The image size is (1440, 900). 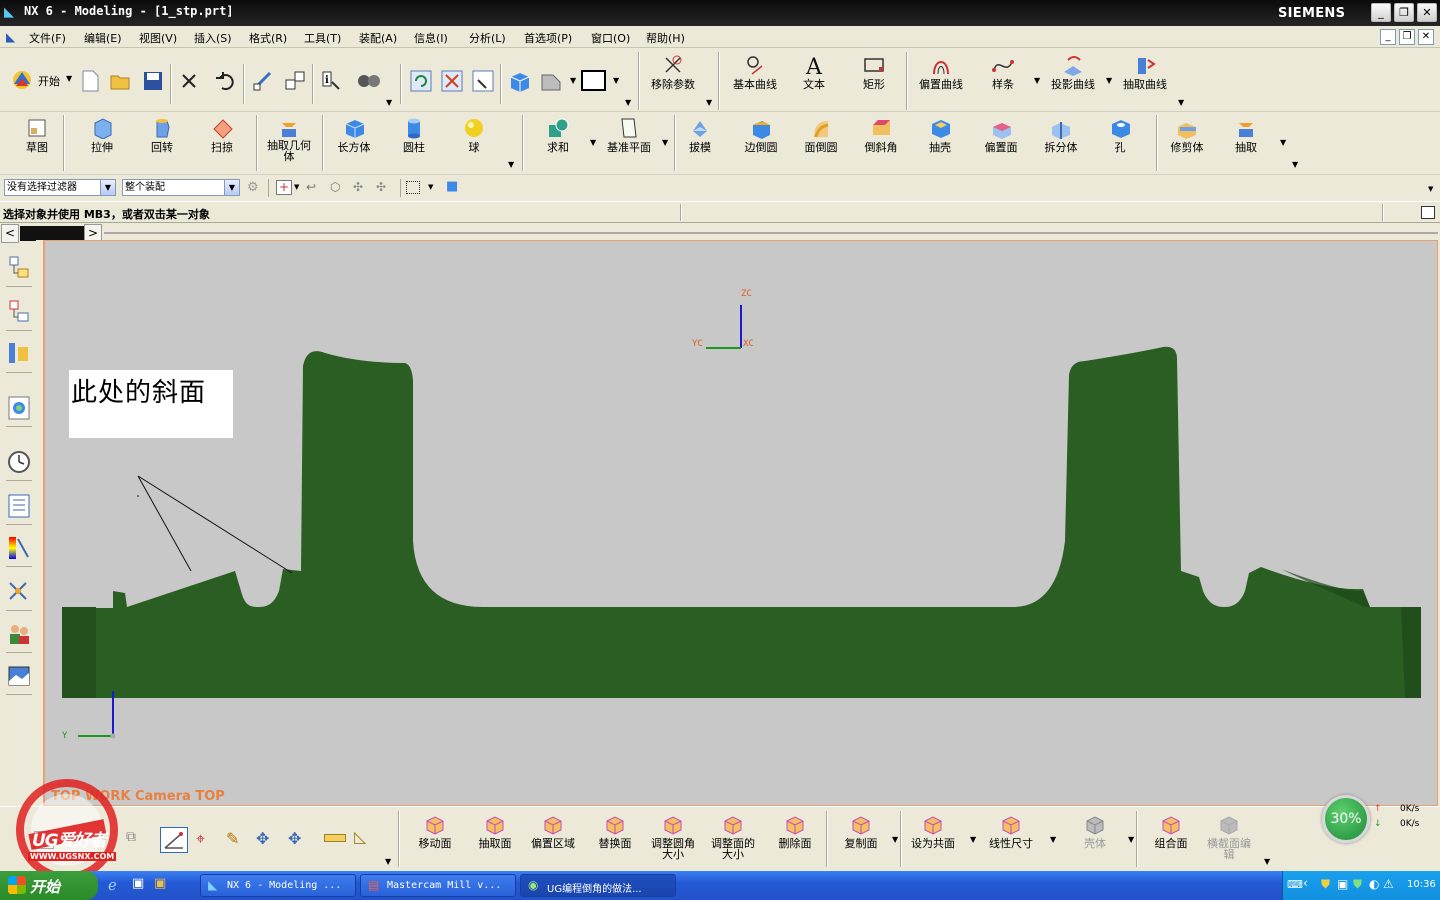 What do you see at coordinates (358, 187) in the screenshot?
I see `select-feature-icon: ✣` at bounding box center [358, 187].